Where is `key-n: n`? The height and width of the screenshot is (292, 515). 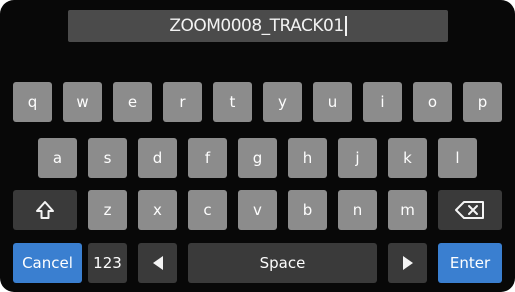 key-n: n is located at coordinates (357, 210).